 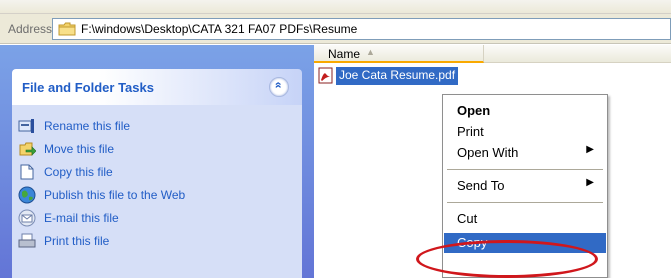 I want to click on email-icon, so click(x=27, y=218).